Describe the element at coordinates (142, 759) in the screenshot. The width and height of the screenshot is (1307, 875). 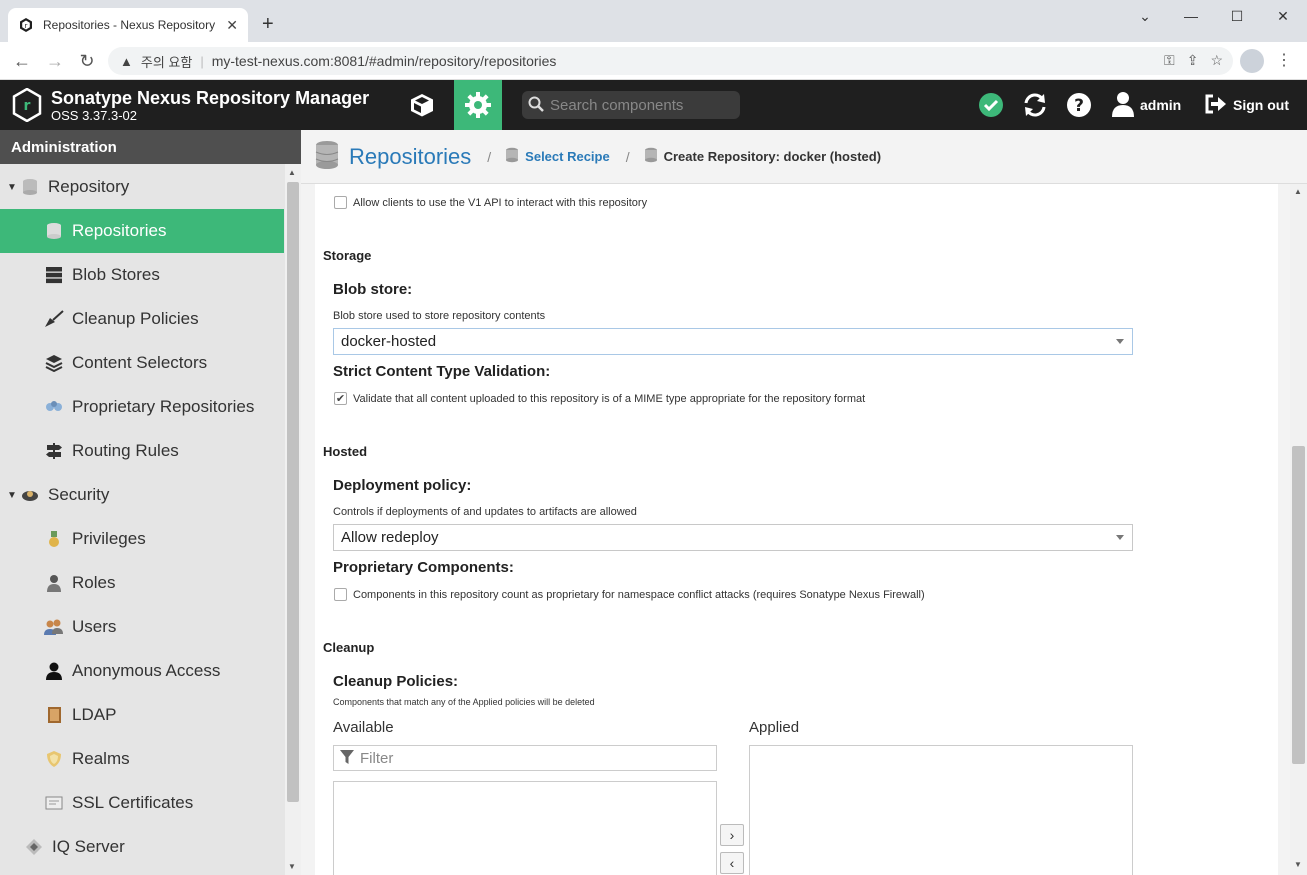
I see `sidebar-item-realms: Realms` at that location.